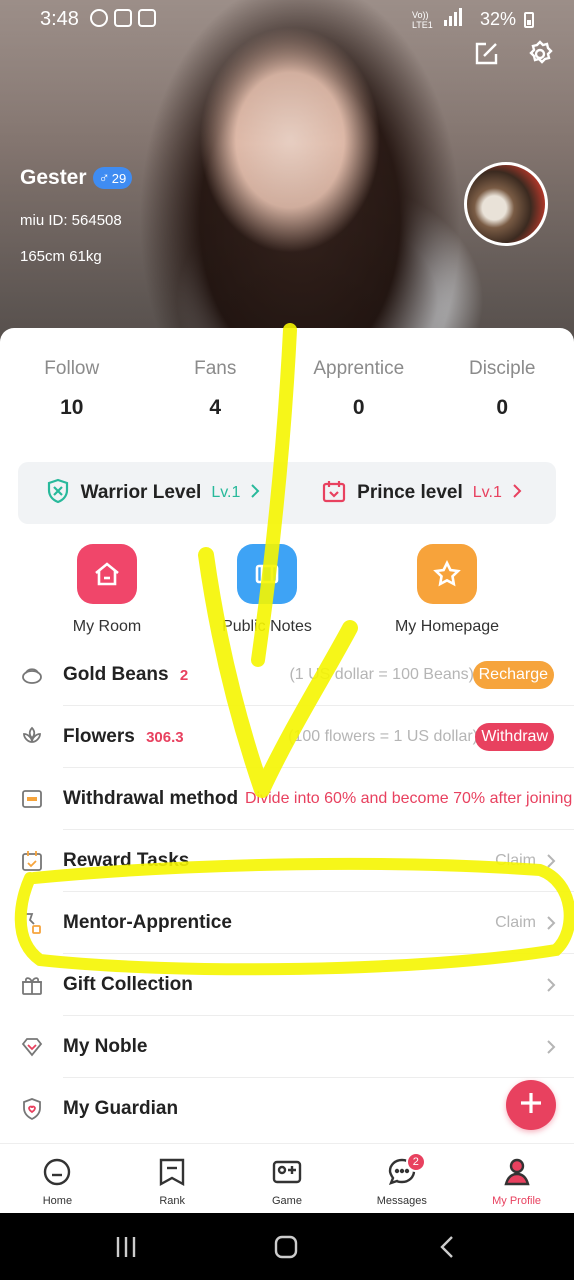 The width and height of the screenshot is (574, 1280). I want to click on count-label: Fans, so click(215, 368).